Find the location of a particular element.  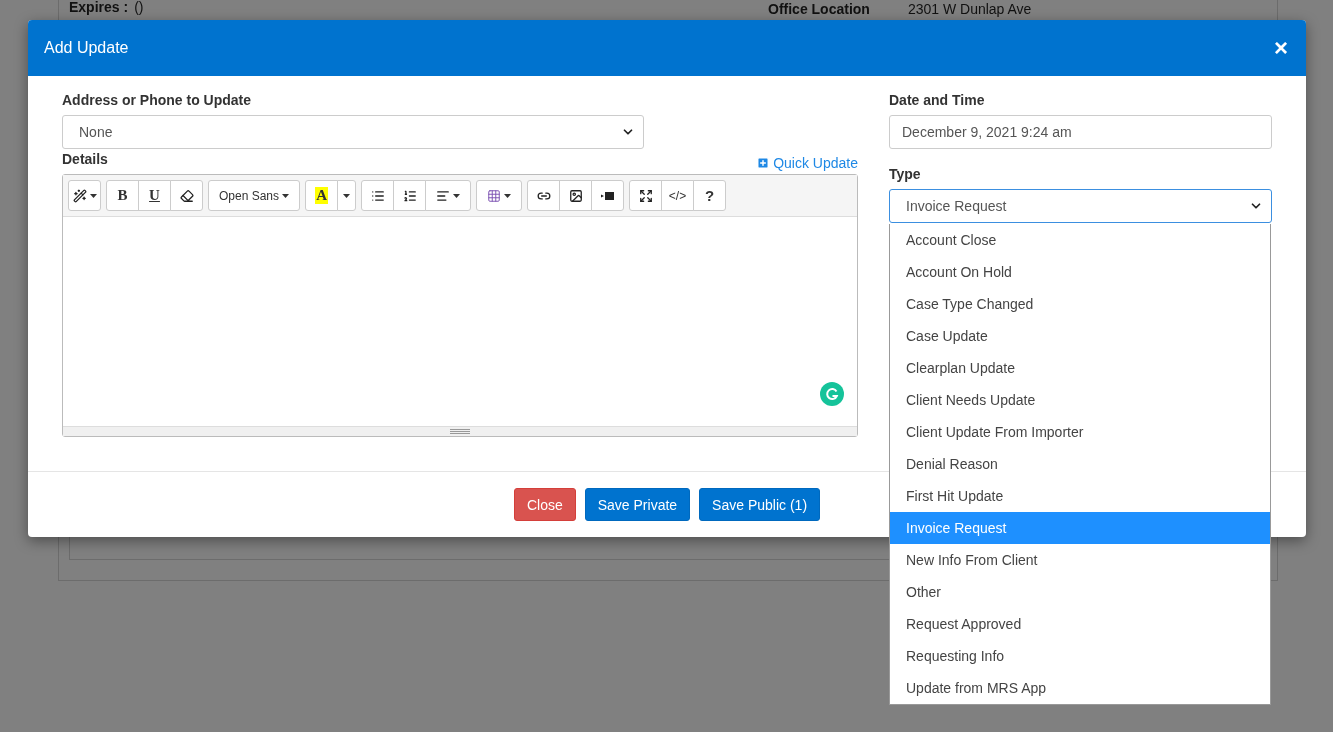

grip-icon is located at coordinates (460, 431).